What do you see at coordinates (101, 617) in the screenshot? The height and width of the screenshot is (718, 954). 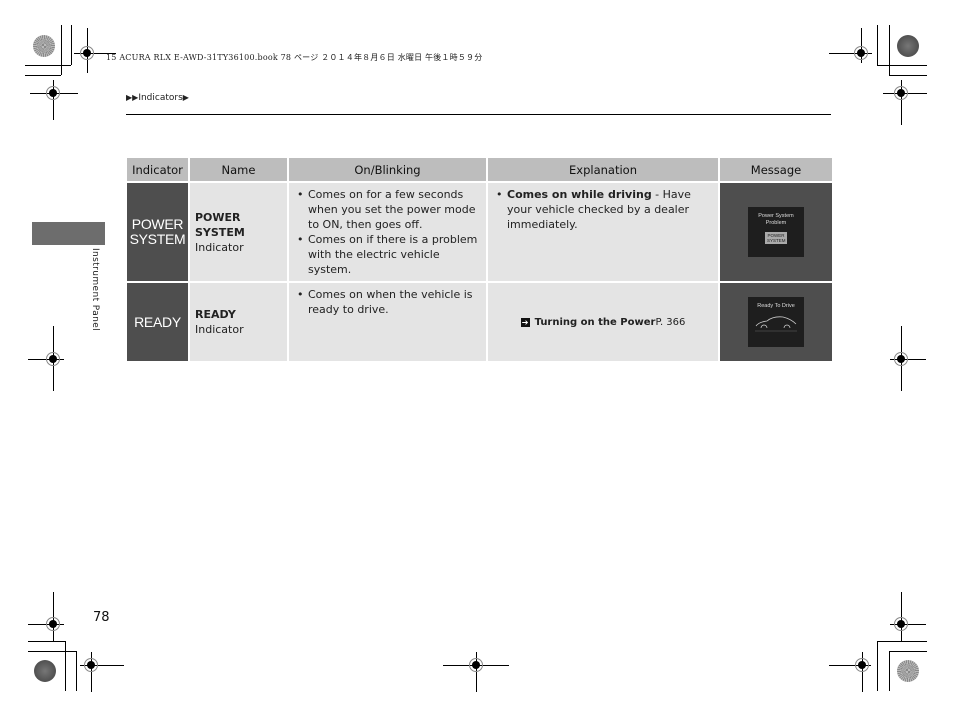 I see `page-number: 78` at bounding box center [101, 617].